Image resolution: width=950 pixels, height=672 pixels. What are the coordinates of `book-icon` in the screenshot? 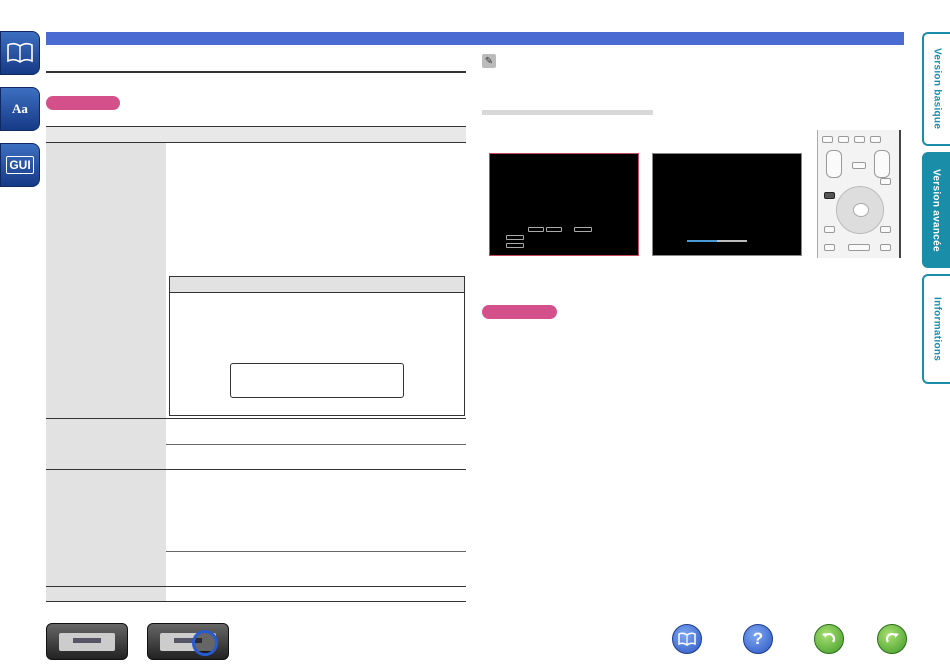 It's located at (20, 53).